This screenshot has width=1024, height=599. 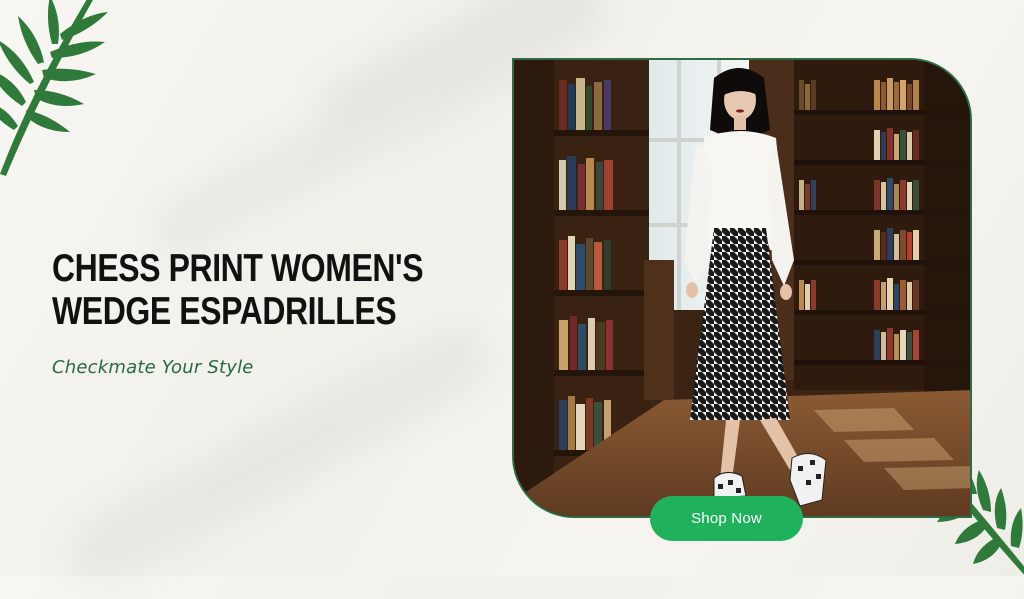 I want to click on page-title: CHESS PRINT WOMEN'S WEDGE ESPADRILLES, so click(x=238, y=290).